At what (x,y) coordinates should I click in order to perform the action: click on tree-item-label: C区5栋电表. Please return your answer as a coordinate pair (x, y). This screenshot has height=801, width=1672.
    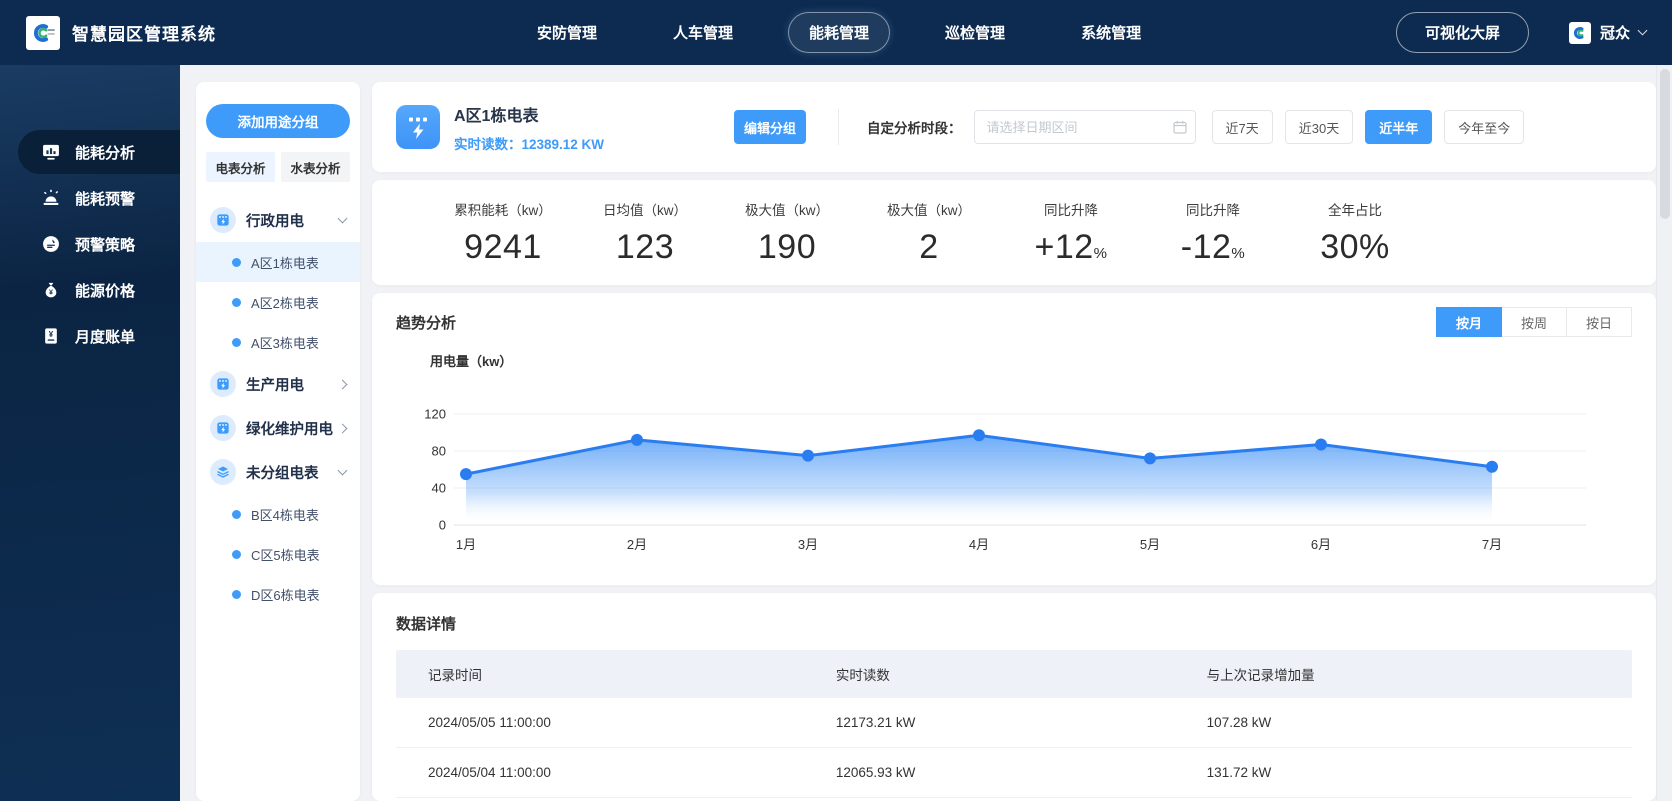
    Looking at the image, I should click on (285, 555).